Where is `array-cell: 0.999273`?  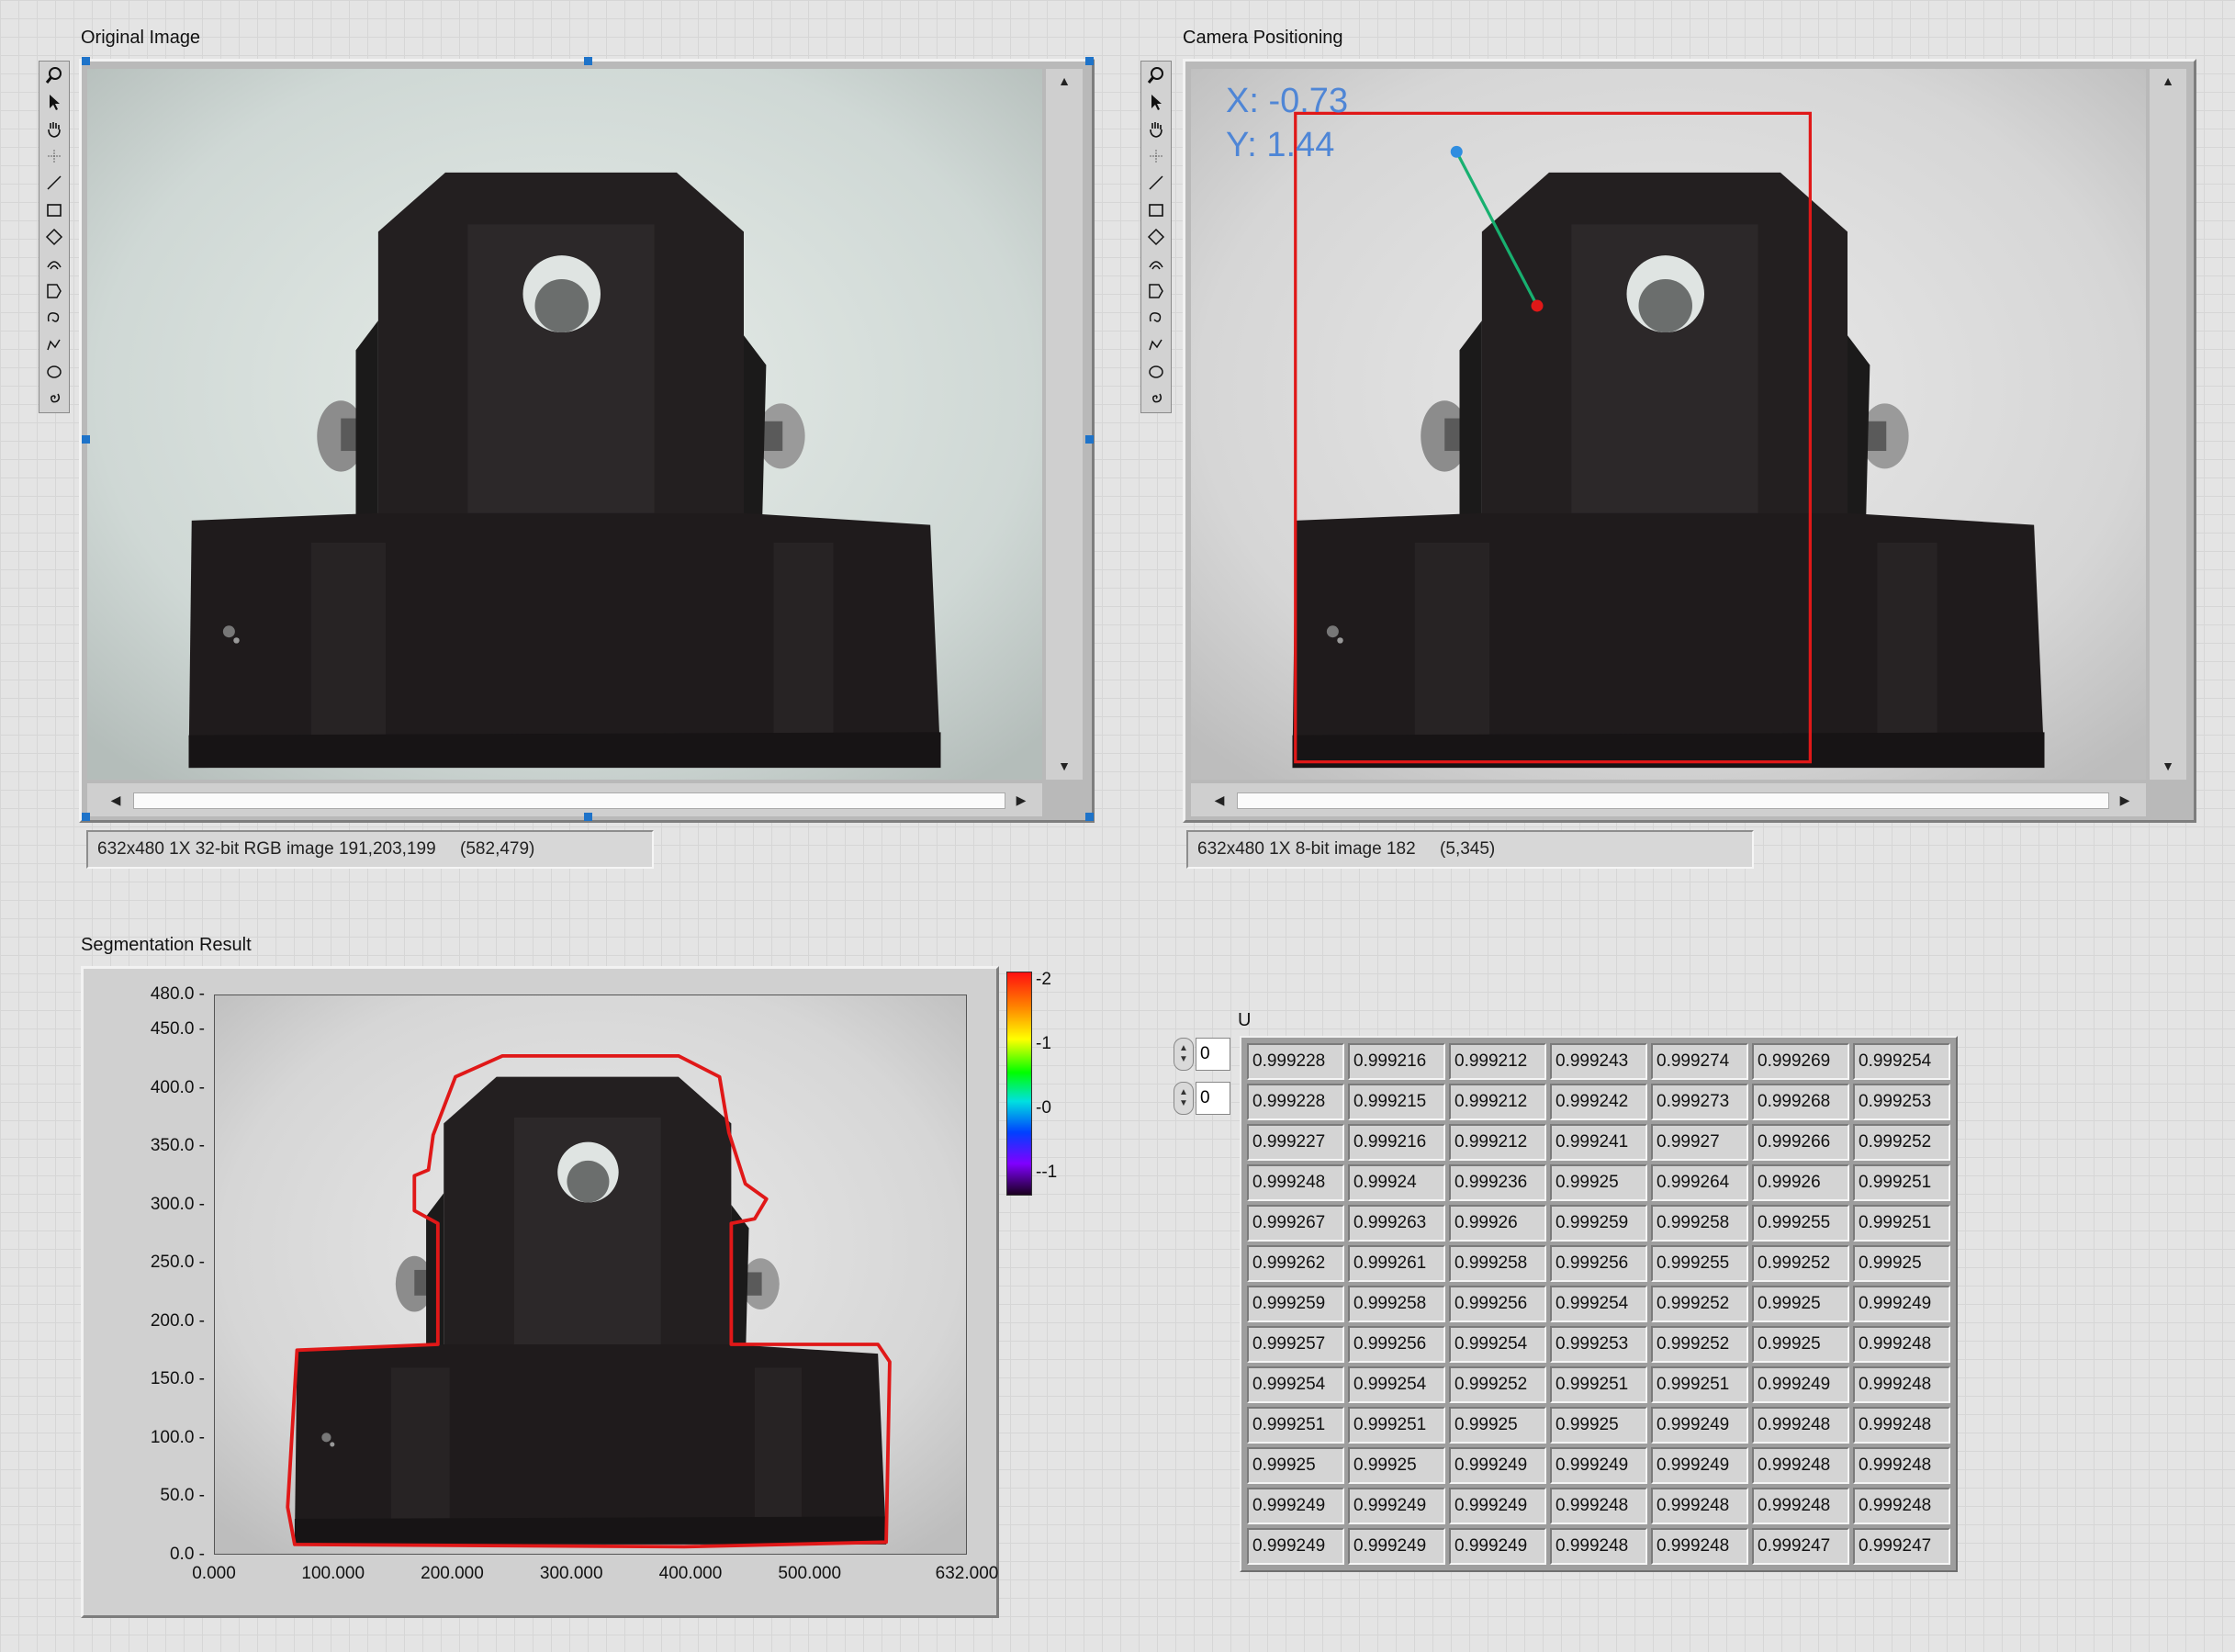 array-cell: 0.999273 is located at coordinates (1700, 1102).